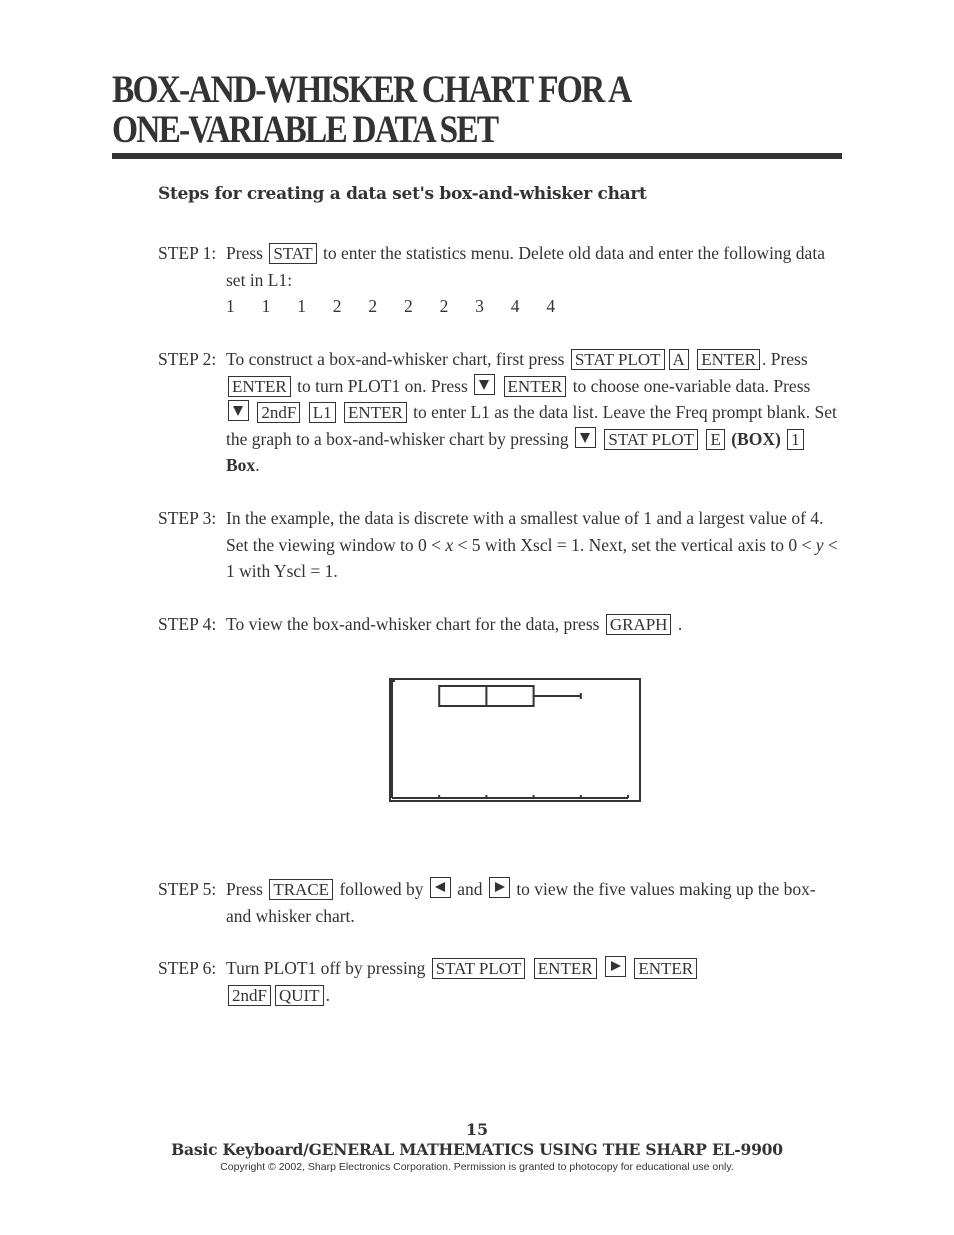 This screenshot has height=1235, width=954. Describe the element at coordinates (470, 889) in the screenshot. I see `step-text: and` at that location.